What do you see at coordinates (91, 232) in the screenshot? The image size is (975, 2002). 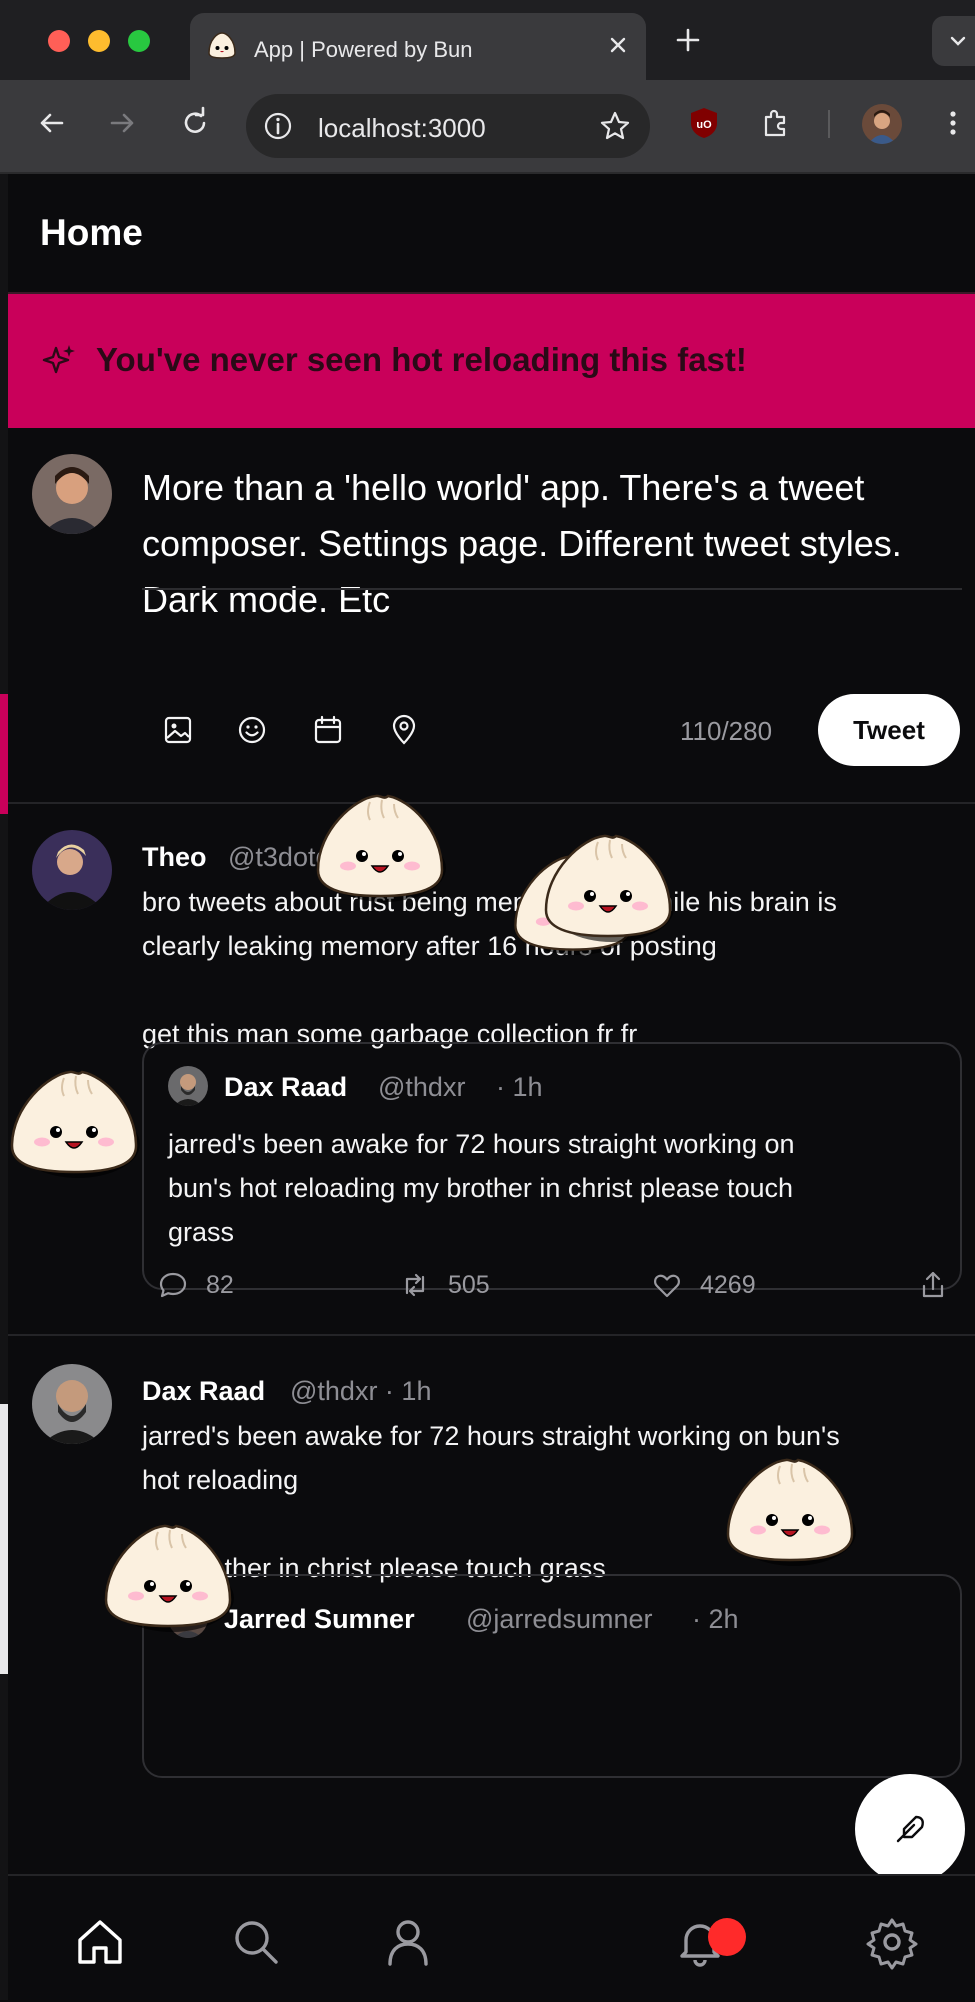 I see `page-title: Home` at bounding box center [91, 232].